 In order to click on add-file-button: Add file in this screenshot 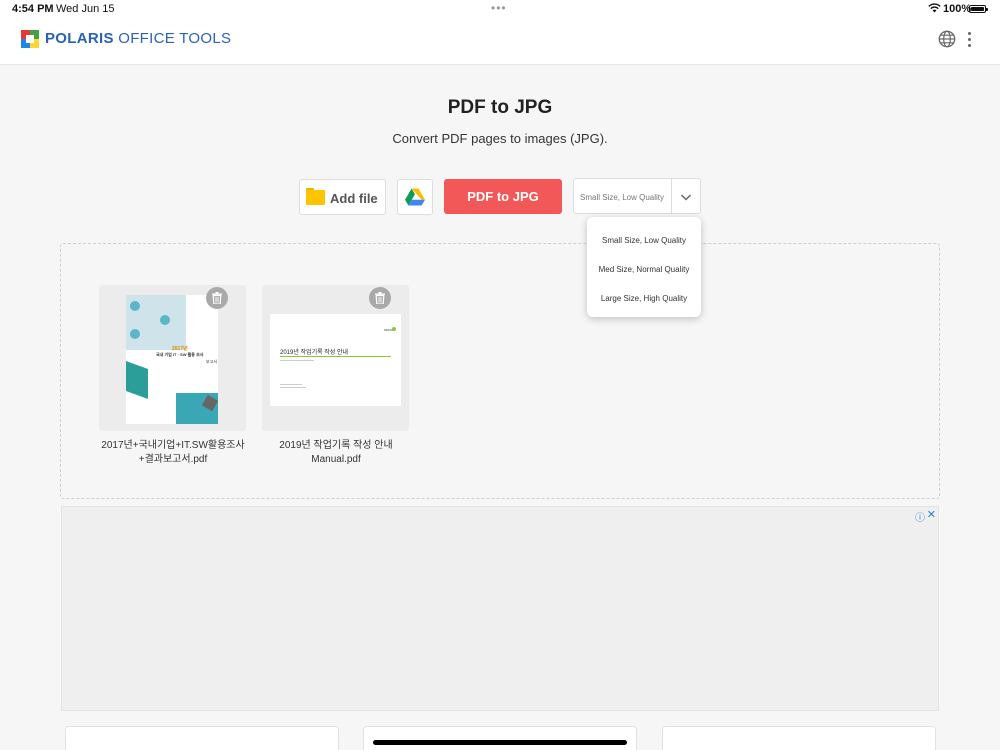, I will do `click(342, 197)`.